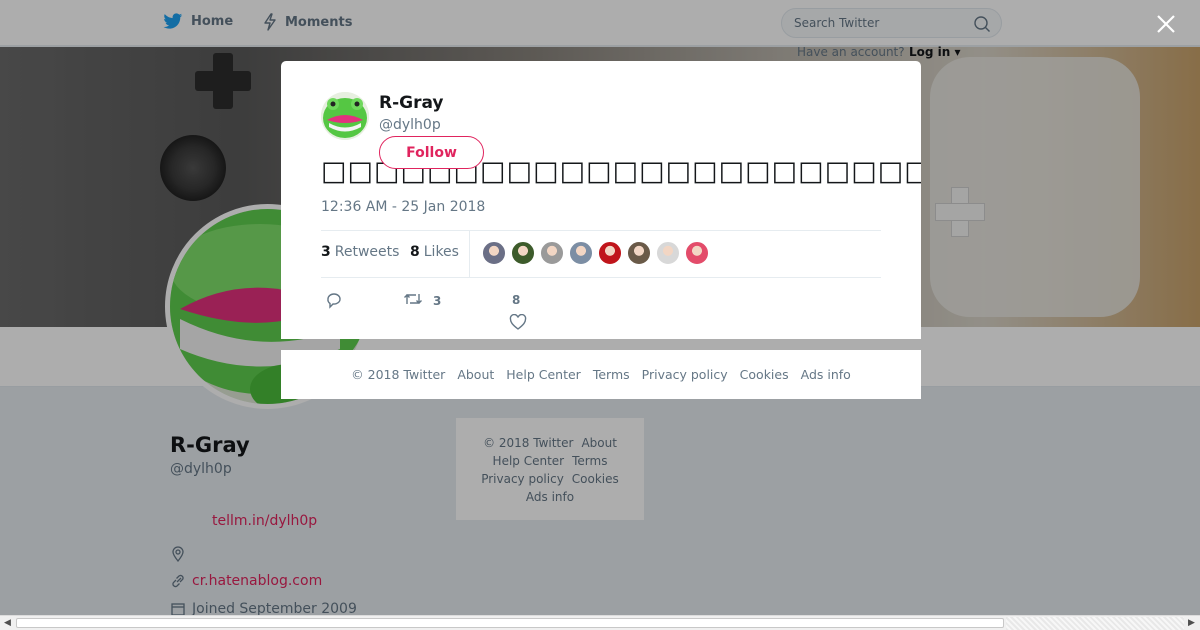  What do you see at coordinates (685, 374) in the screenshot?
I see `footer-privacy: Privacy policy` at bounding box center [685, 374].